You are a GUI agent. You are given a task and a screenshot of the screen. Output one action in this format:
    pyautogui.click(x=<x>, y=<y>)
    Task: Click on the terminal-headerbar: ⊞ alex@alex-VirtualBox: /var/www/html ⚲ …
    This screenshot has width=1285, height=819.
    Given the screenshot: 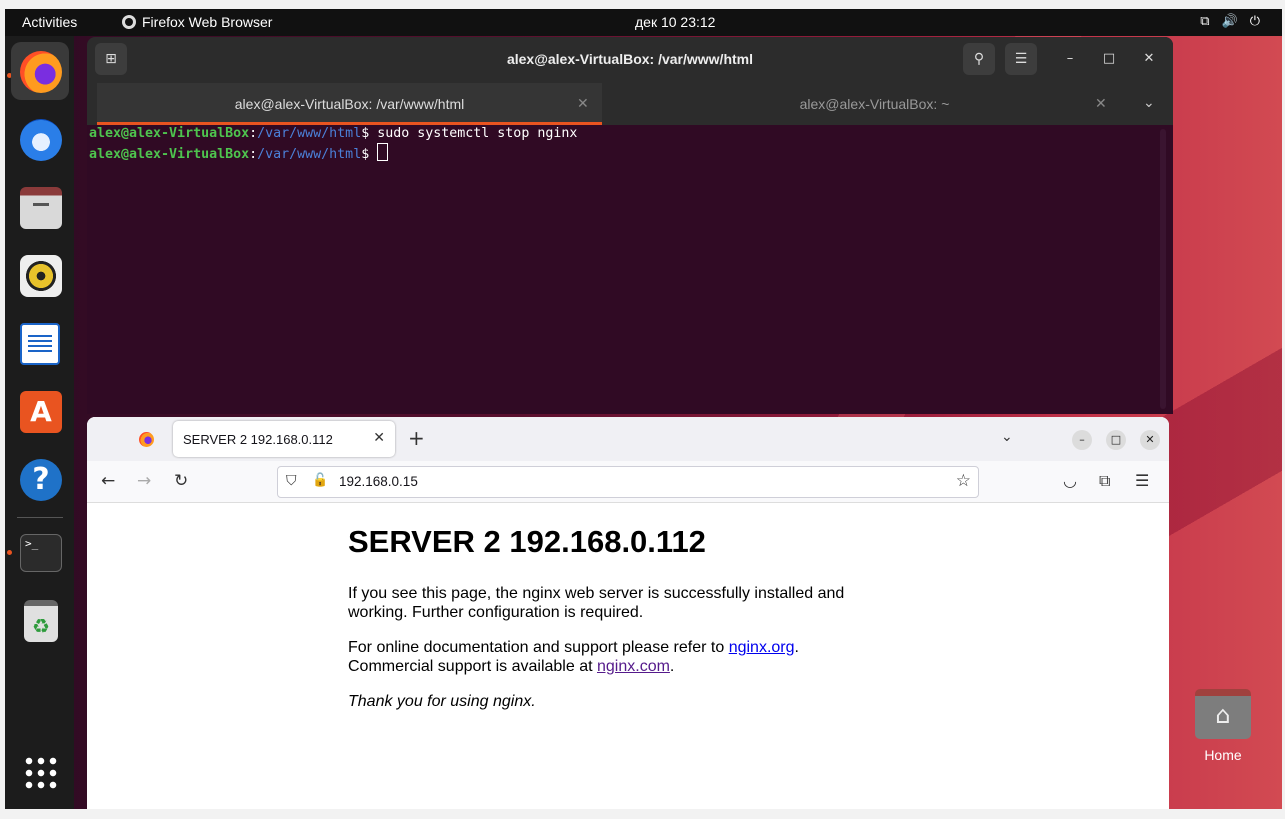 What is the action you would take?
    pyautogui.click(x=630, y=81)
    